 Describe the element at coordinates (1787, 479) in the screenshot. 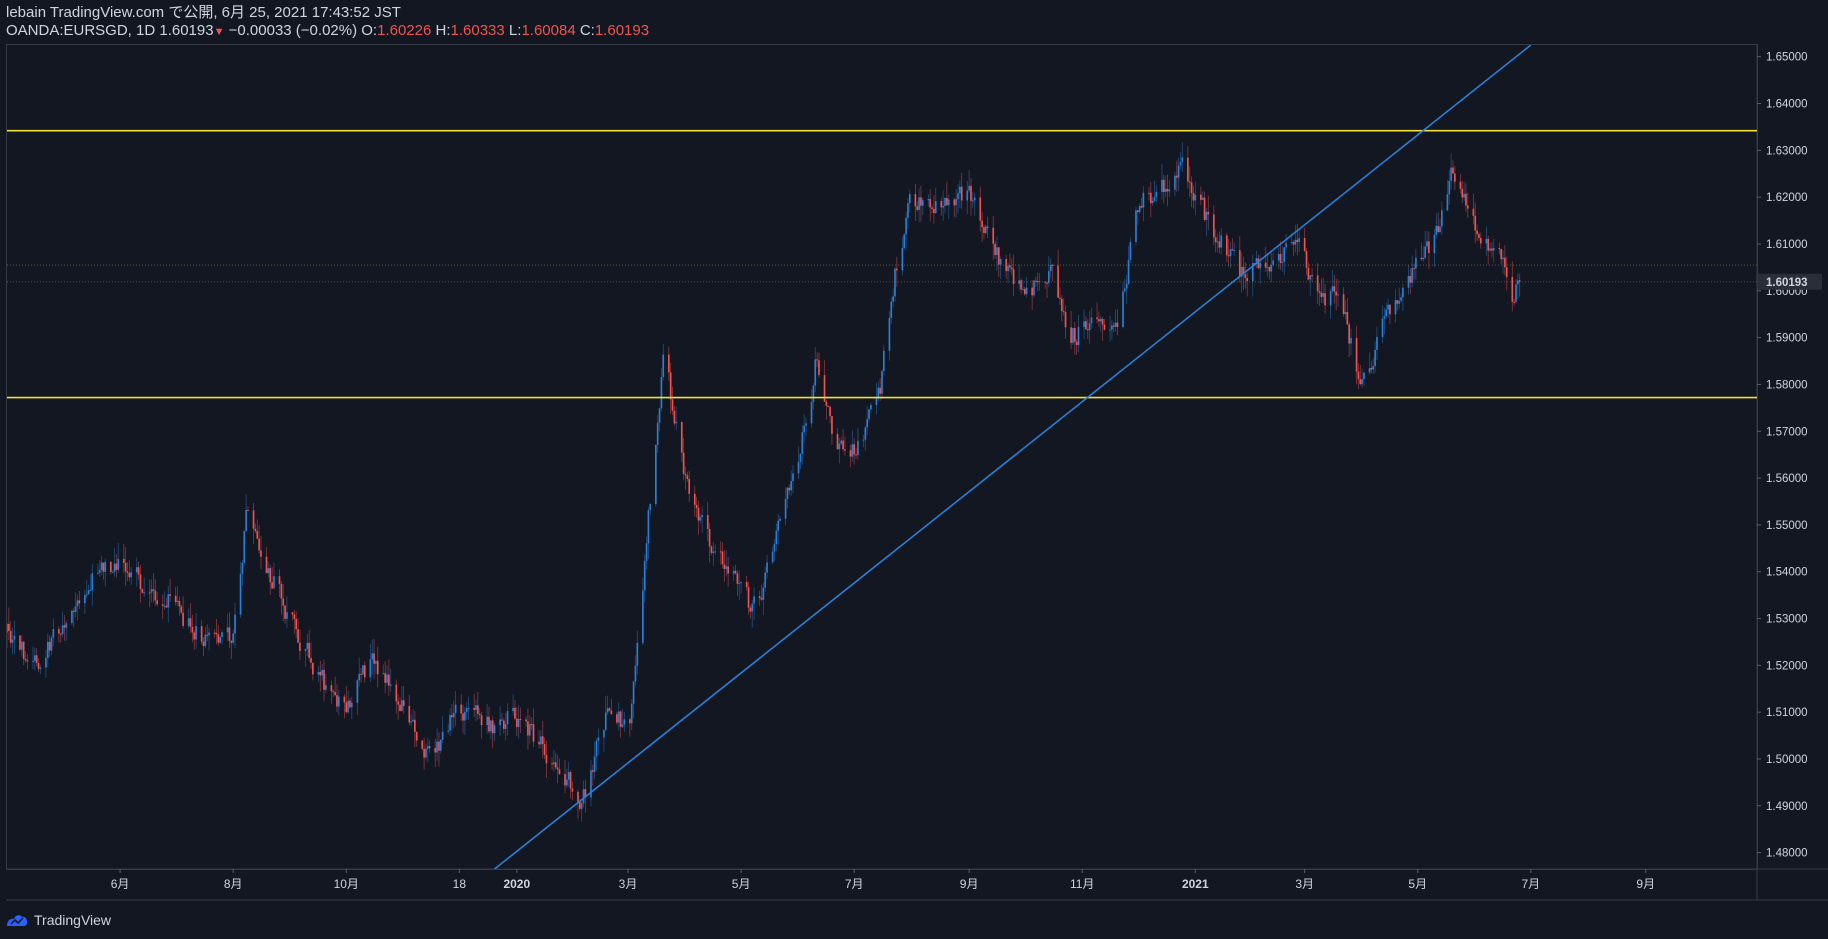

I see `y-tick-label: 1.56000` at that location.